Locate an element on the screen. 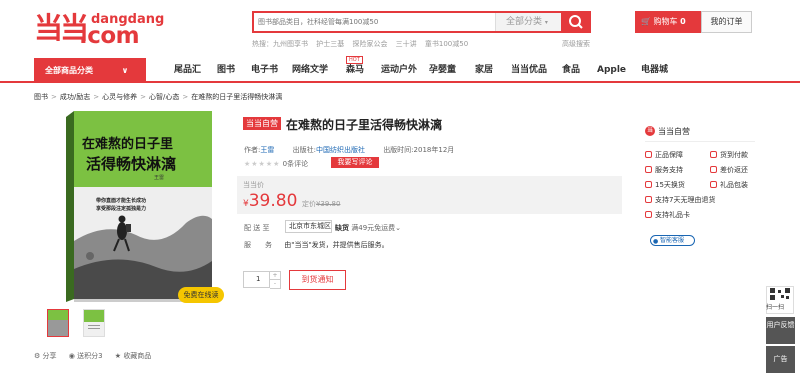 This screenshot has height=377, width=800. feature-label: 15天换货 is located at coordinates (670, 185).